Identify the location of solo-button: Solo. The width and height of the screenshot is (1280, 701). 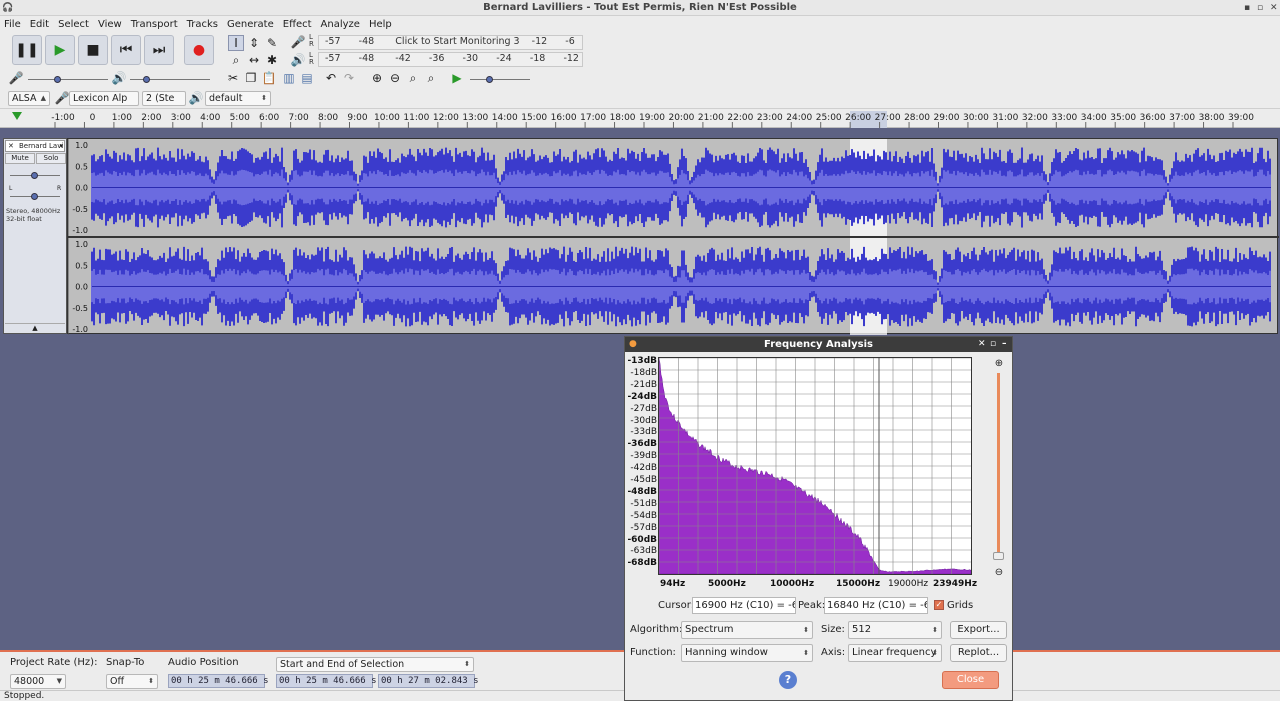
(51, 158).